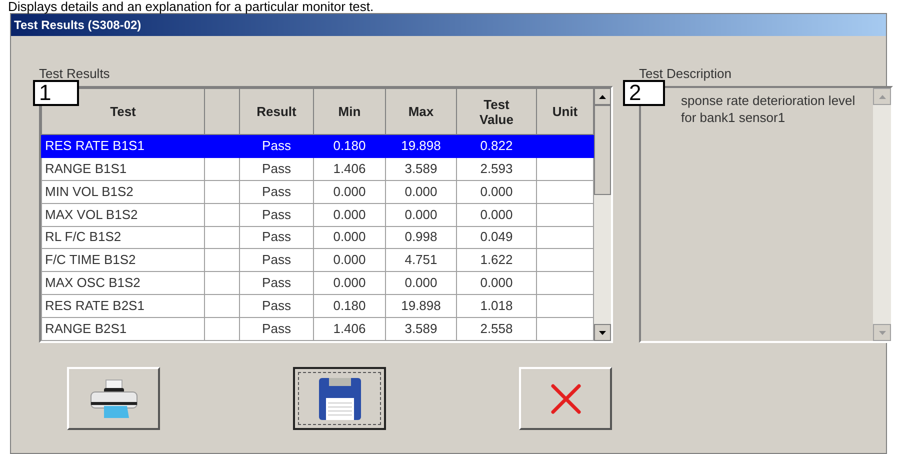 The height and width of the screenshot is (454, 897). Describe the element at coordinates (421, 146) in the screenshot. I see `table-cell: 19.898` at that location.